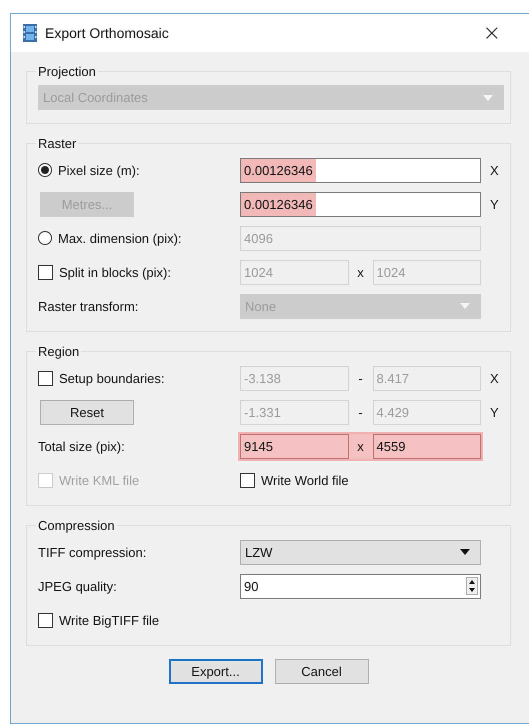 The height and width of the screenshot is (724, 529). I want to click on checkbox-label: Write World file, so click(305, 480).